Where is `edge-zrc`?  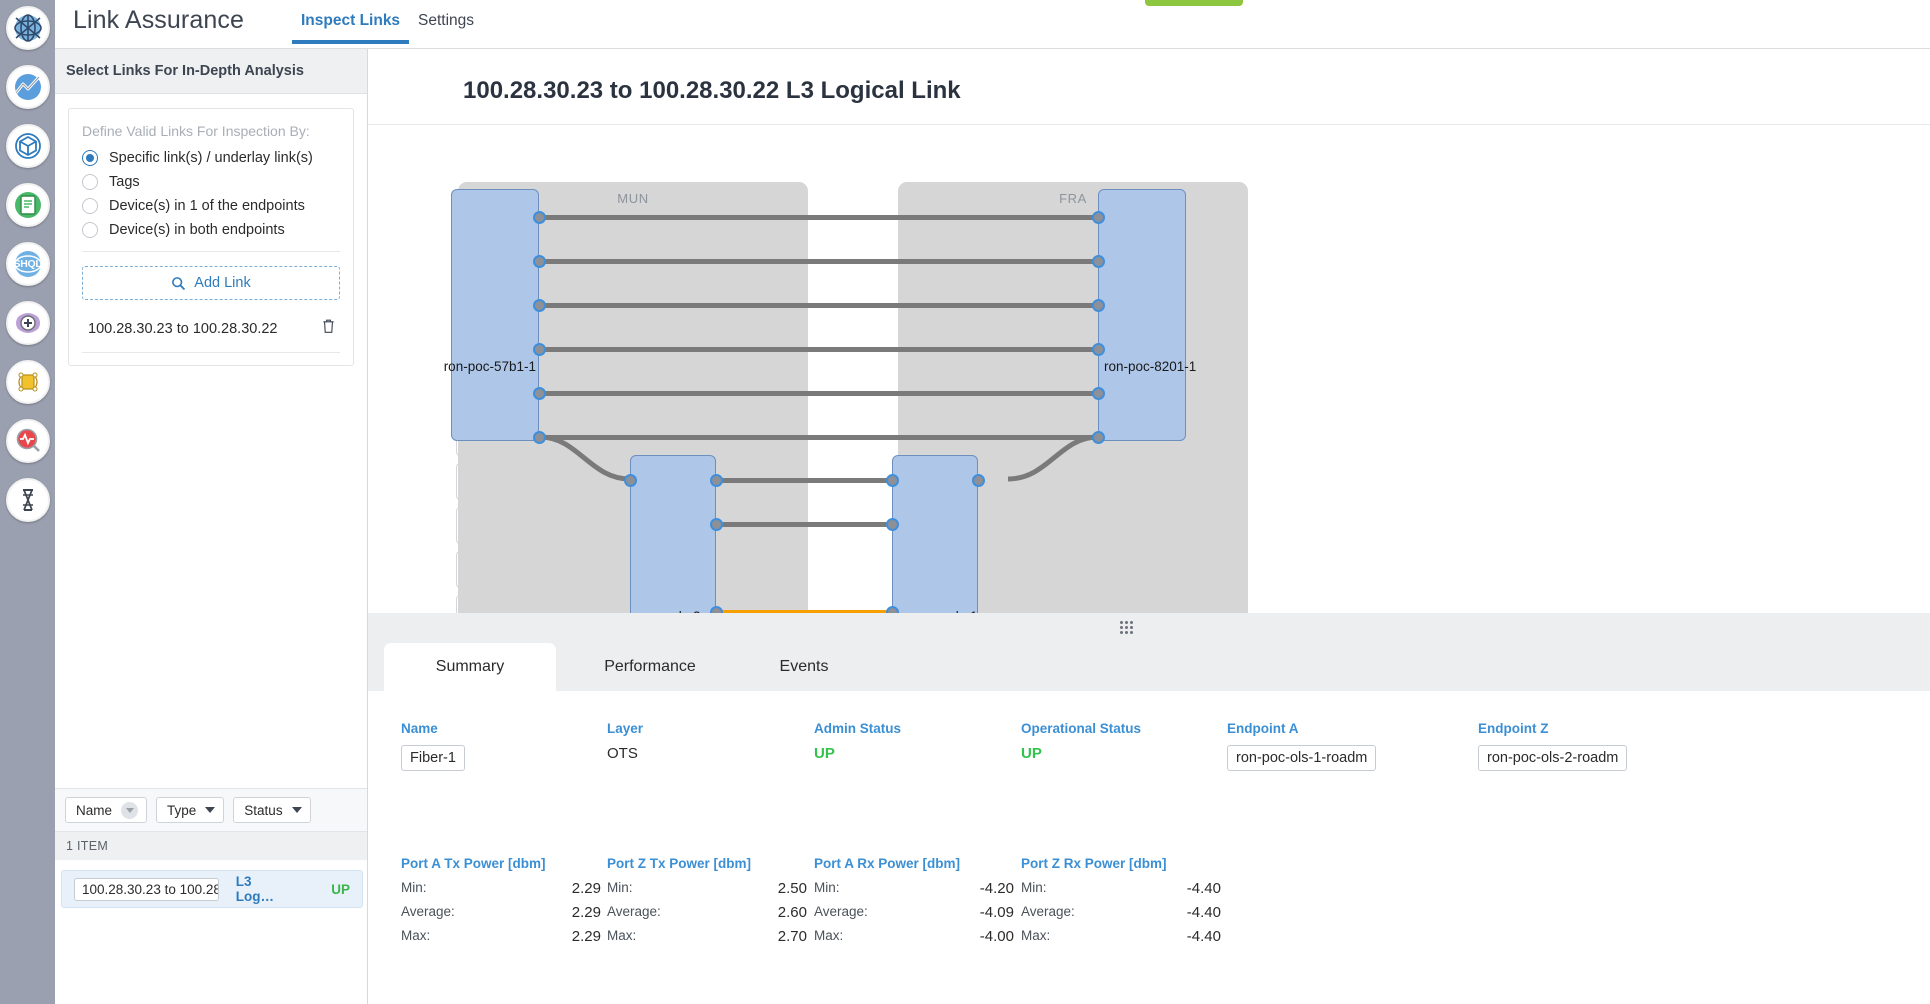
edge-zrc is located at coordinates (819, 349).